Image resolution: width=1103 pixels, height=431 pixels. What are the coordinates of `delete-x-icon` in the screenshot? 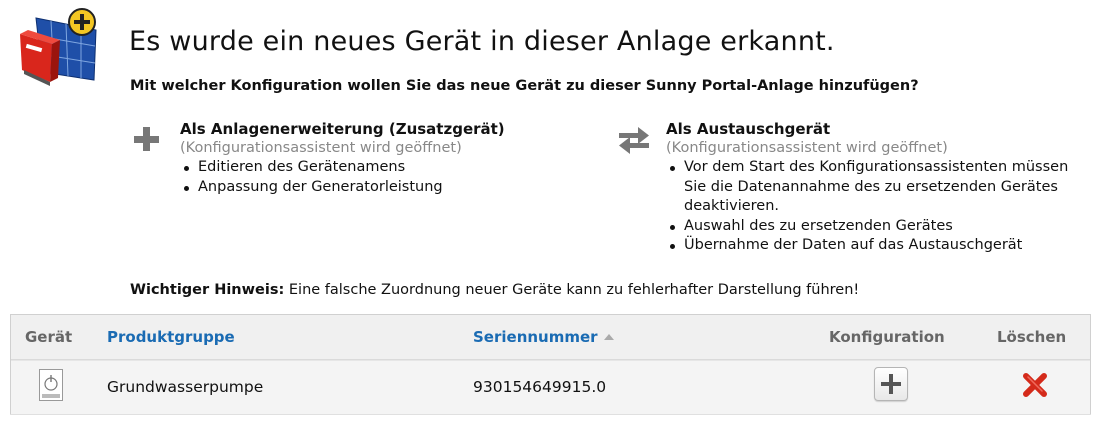 It's located at (1035, 385).